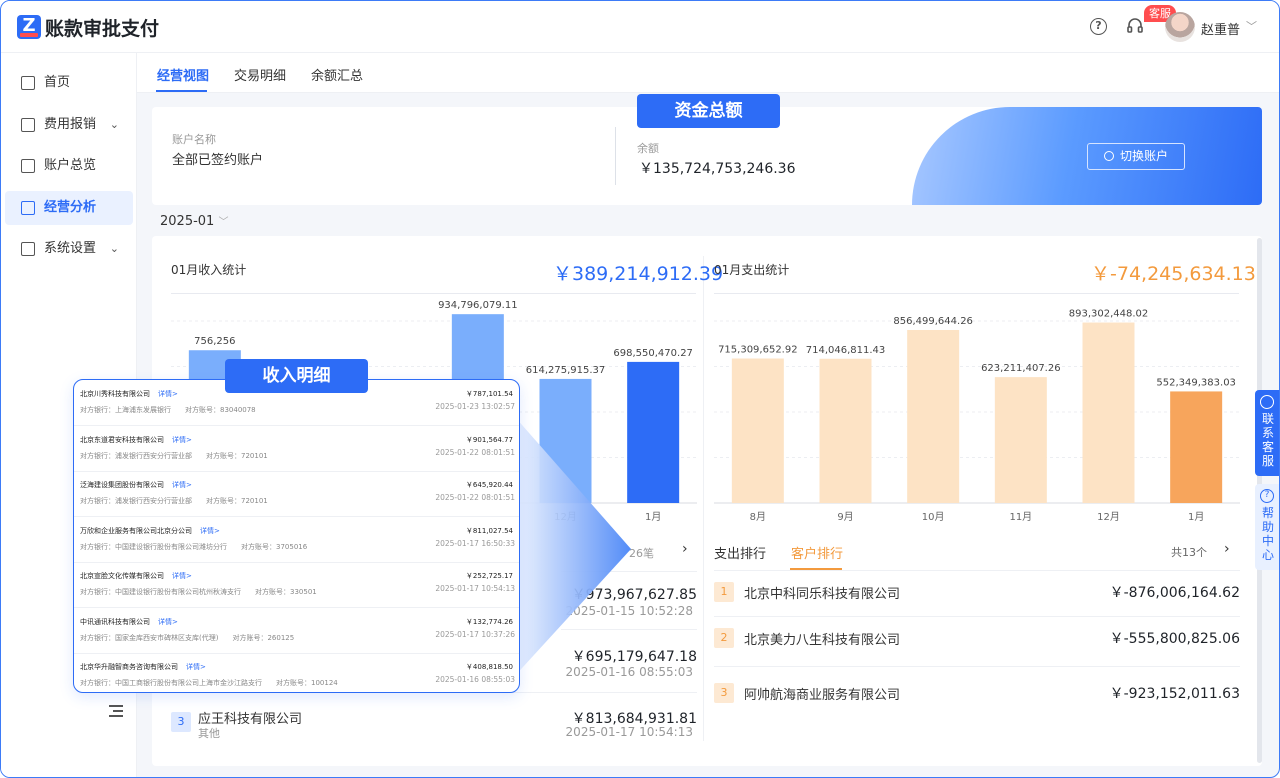 This screenshot has height=778, width=1280. Describe the element at coordinates (1098, 26) in the screenshot. I see `help-icon: ?` at that location.